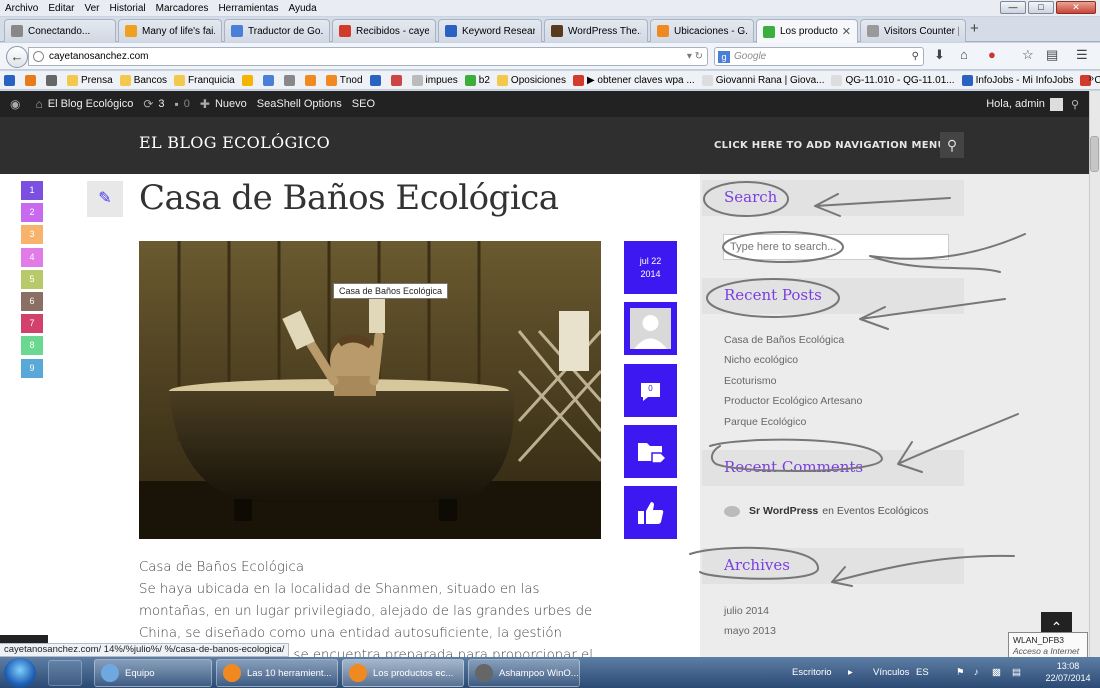  Describe the element at coordinates (1028, 55) in the screenshot. I see `bookmark-star-icon: ☆` at that location.